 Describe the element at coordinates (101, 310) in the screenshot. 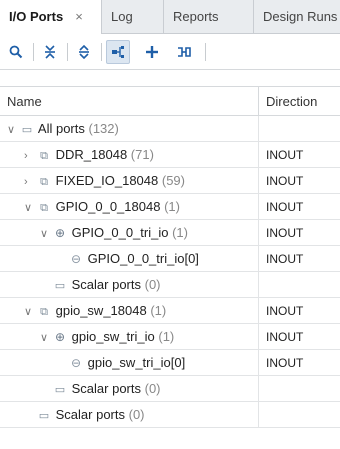

I see `row-label: gpio_sw_18048` at that location.